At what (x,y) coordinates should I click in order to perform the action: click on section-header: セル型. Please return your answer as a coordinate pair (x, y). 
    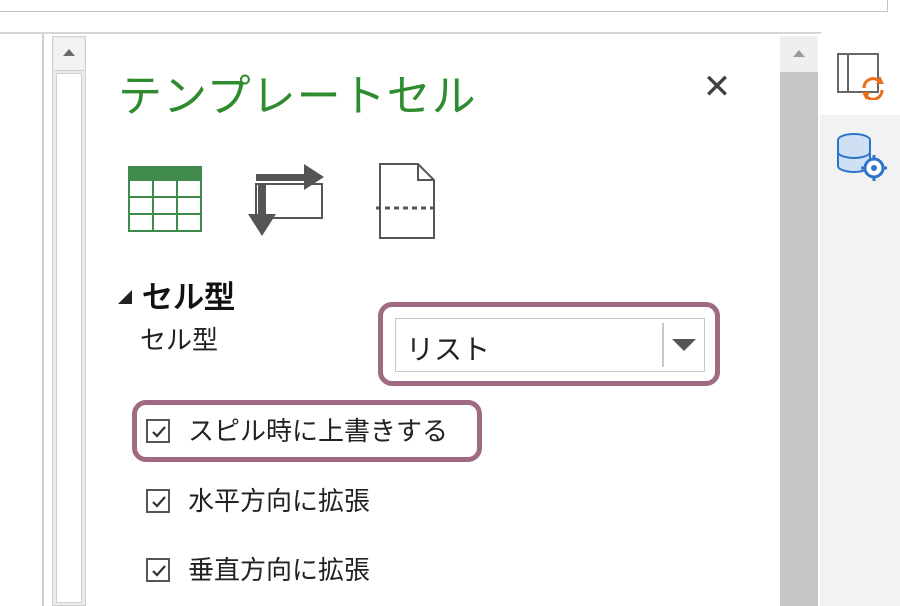
    Looking at the image, I should click on (176, 294).